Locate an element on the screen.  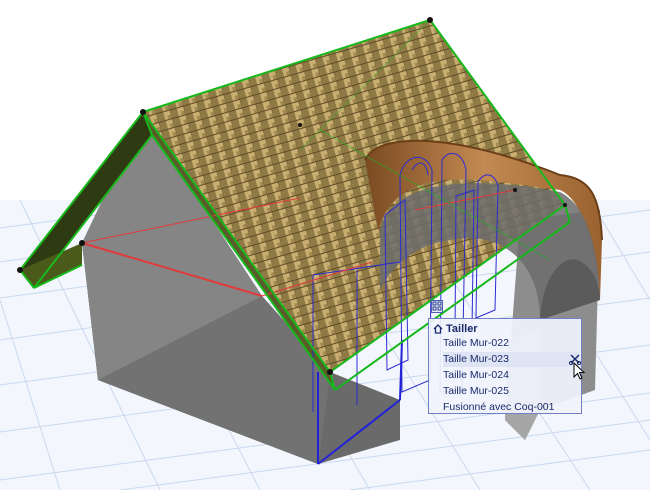
popup-title: Tailler is located at coordinates (455, 328).